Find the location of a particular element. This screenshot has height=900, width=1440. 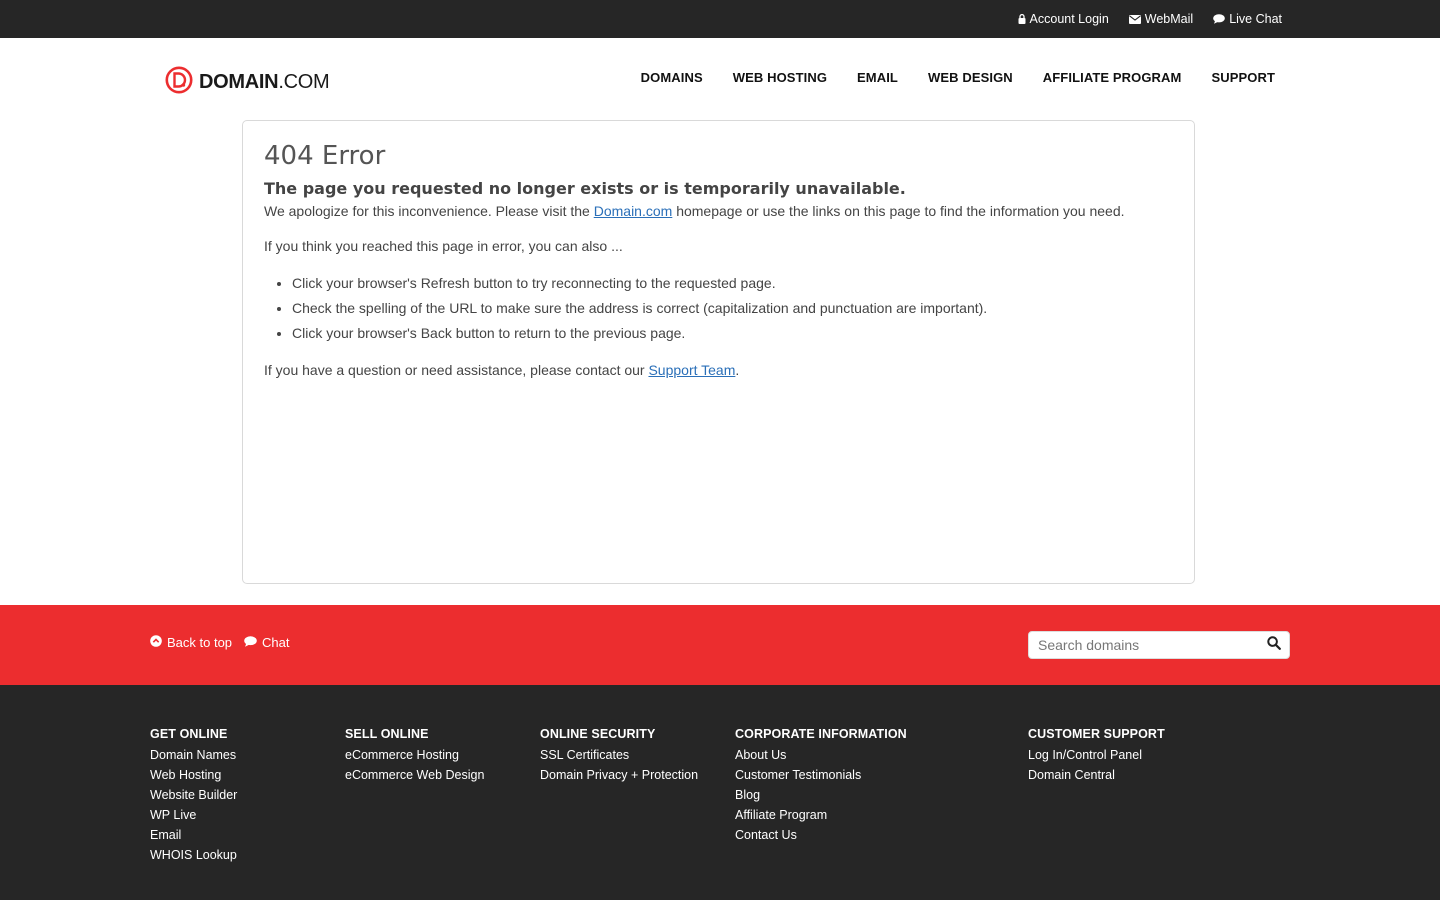

footer-link: eCommerce Web Design is located at coordinates (414, 778).